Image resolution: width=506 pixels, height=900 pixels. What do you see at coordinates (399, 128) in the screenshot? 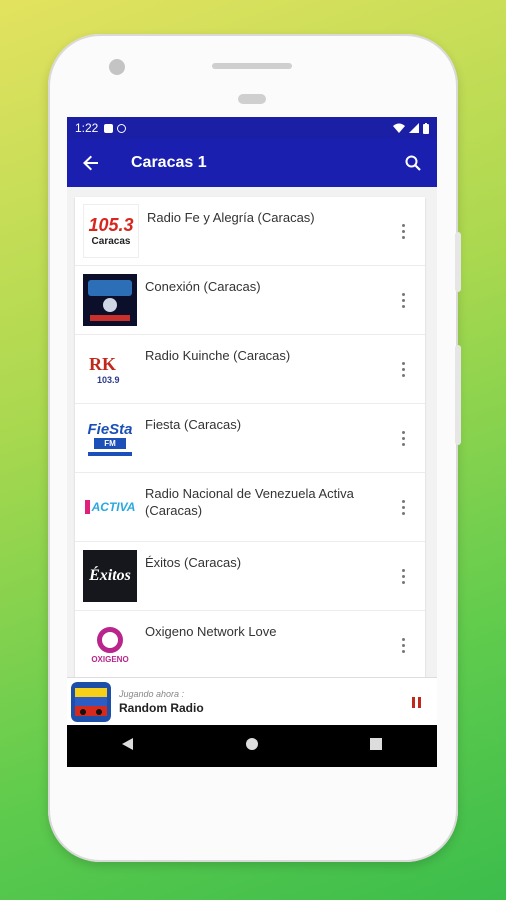
I see `wifi-icon` at bounding box center [399, 128].